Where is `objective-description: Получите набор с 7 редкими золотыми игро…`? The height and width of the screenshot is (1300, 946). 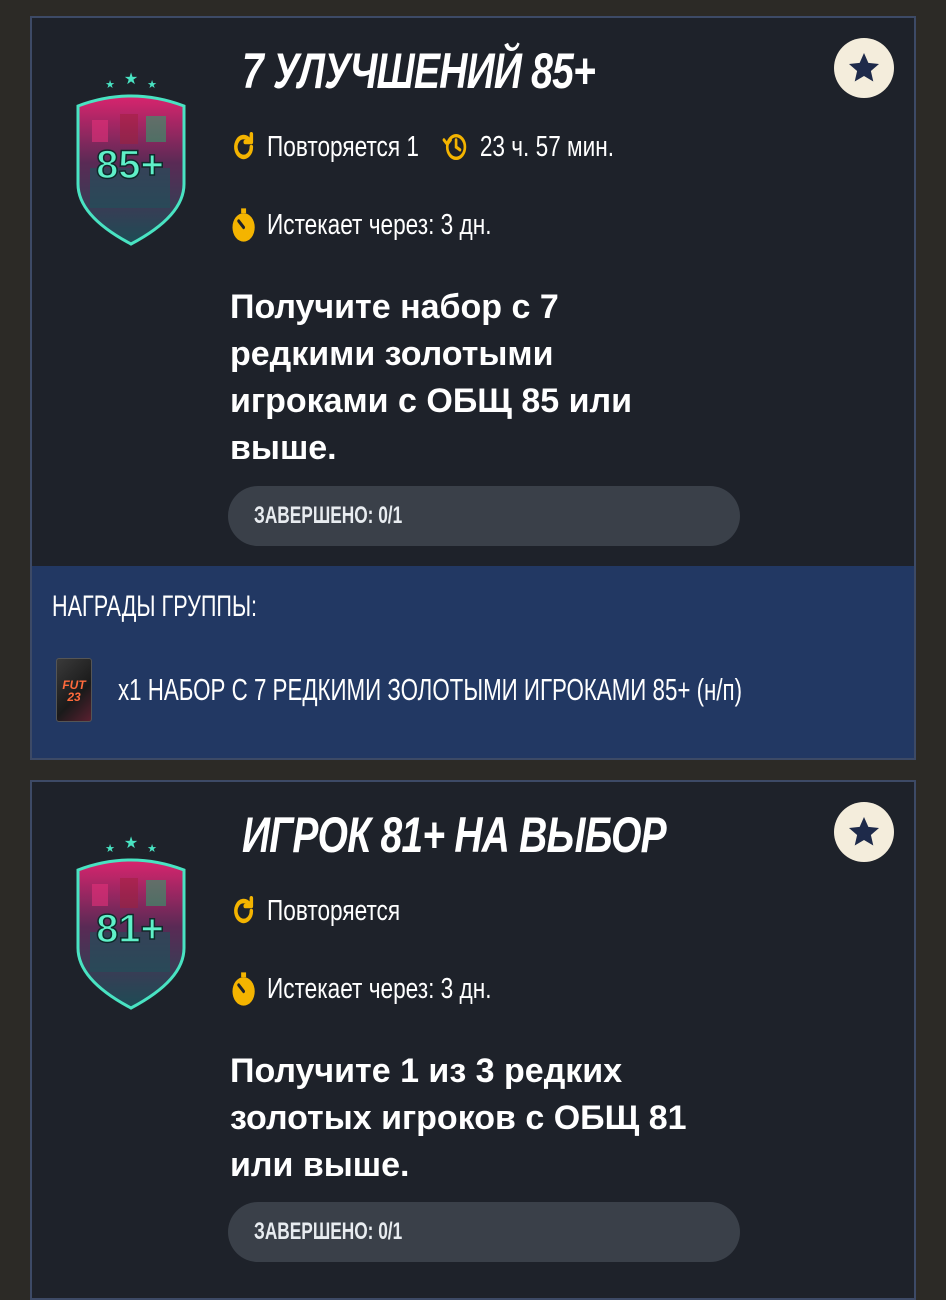 objective-description: Получите набор с 7 редкими золотыми игро… is located at coordinates (431, 377).